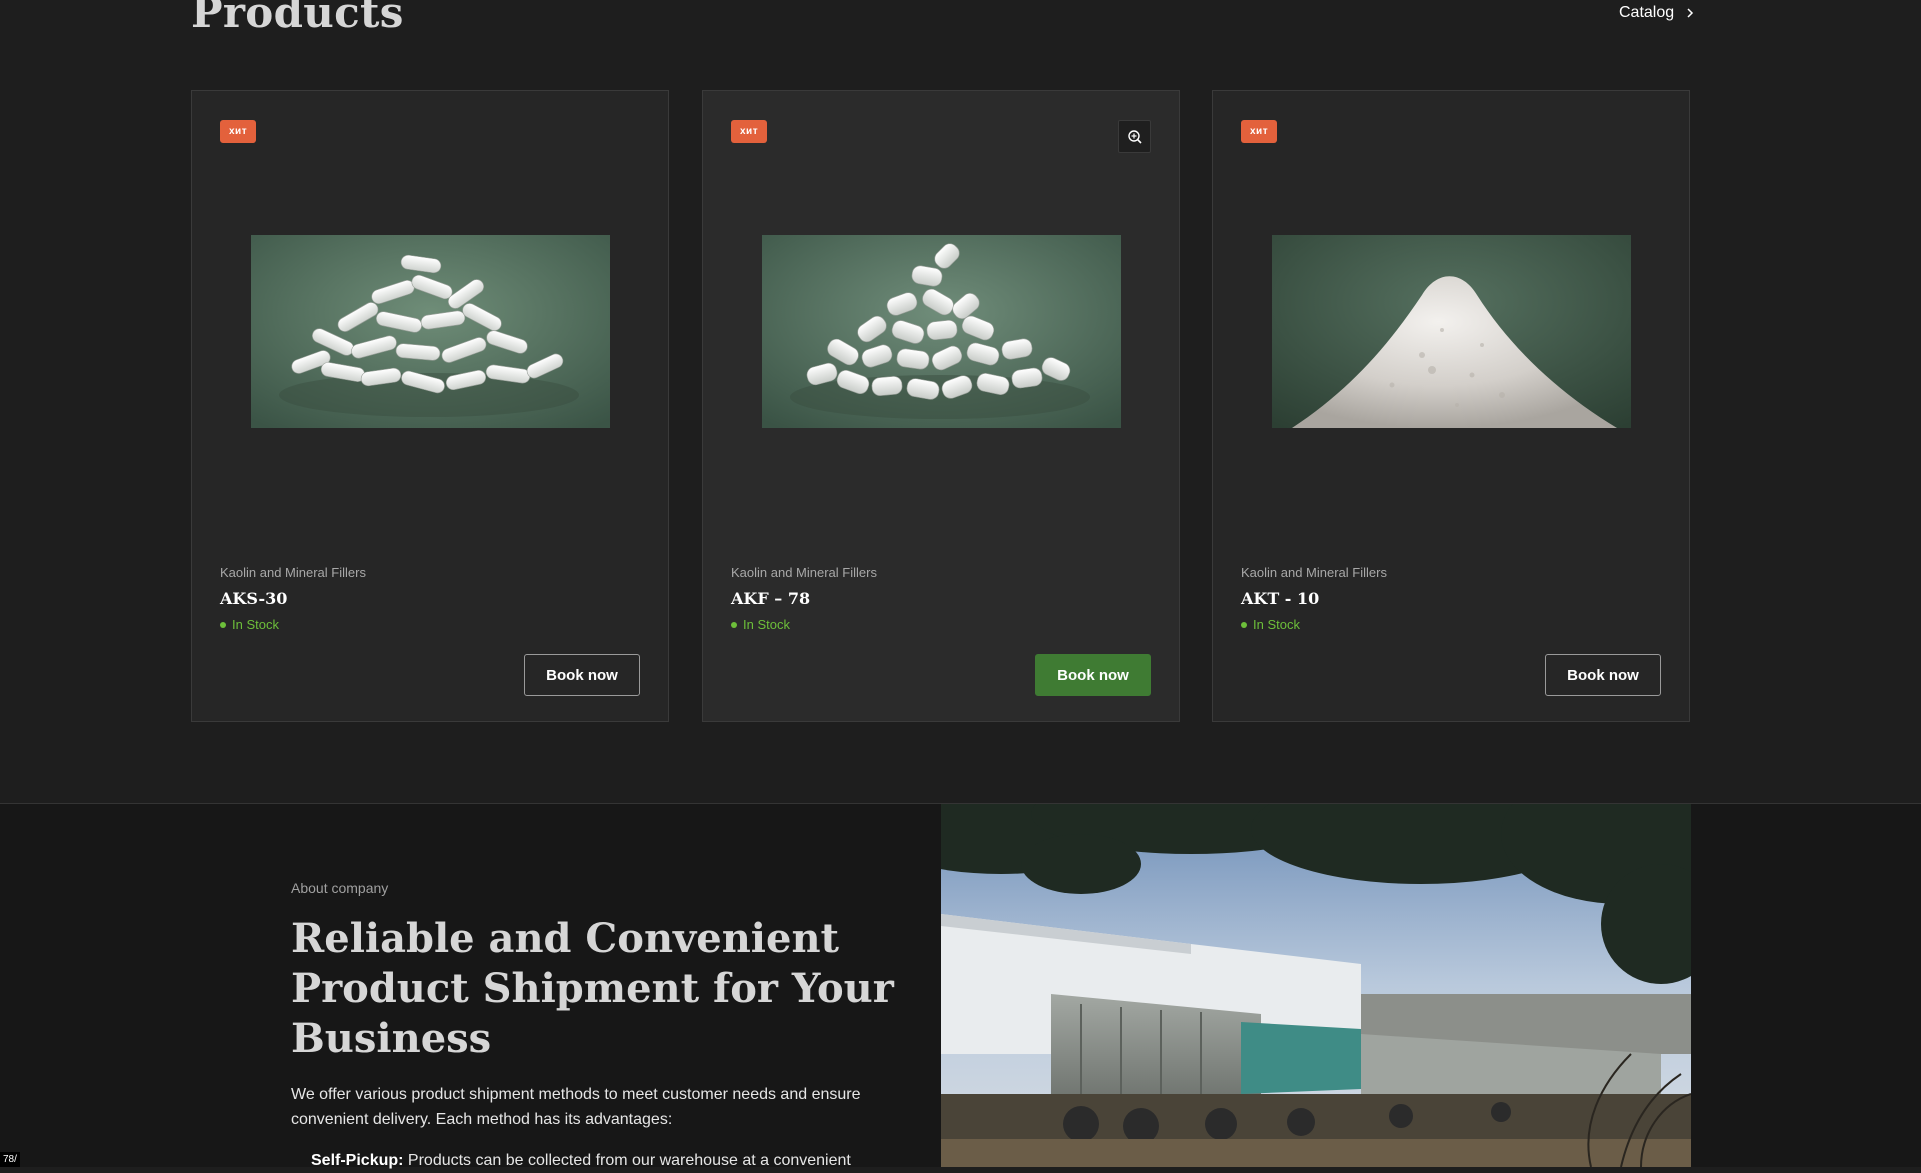 The height and width of the screenshot is (1173, 1921). I want to click on section-title: Products, so click(297, 18).